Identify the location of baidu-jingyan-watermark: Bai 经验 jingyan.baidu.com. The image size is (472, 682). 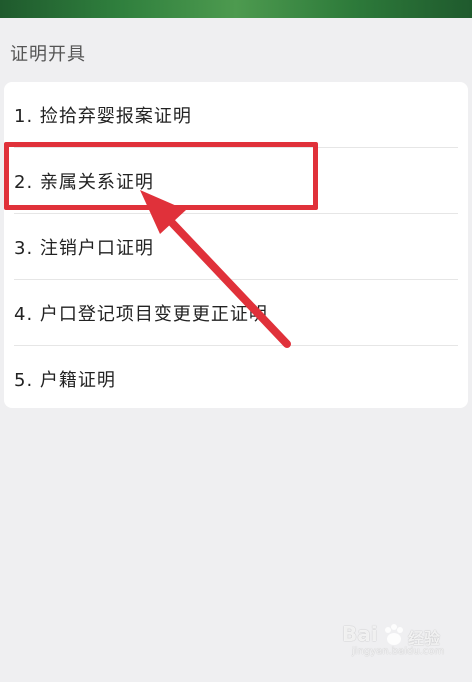
(401, 641).